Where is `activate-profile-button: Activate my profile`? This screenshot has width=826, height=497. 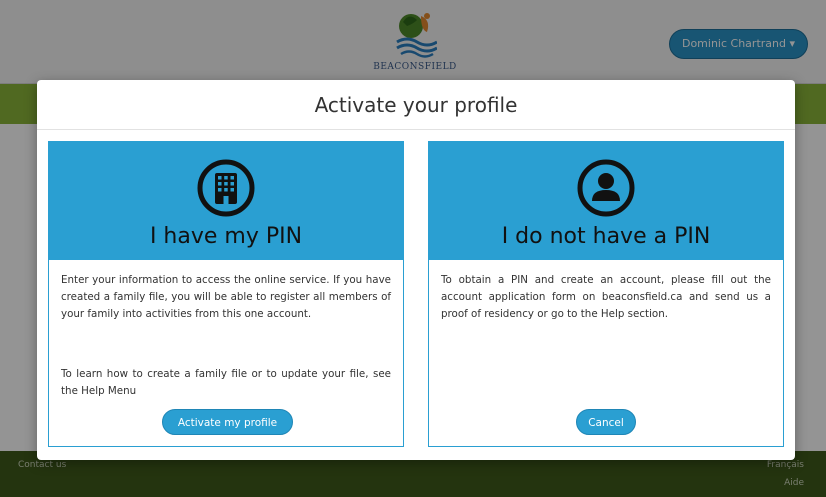
activate-profile-button: Activate my profile is located at coordinates (227, 422).